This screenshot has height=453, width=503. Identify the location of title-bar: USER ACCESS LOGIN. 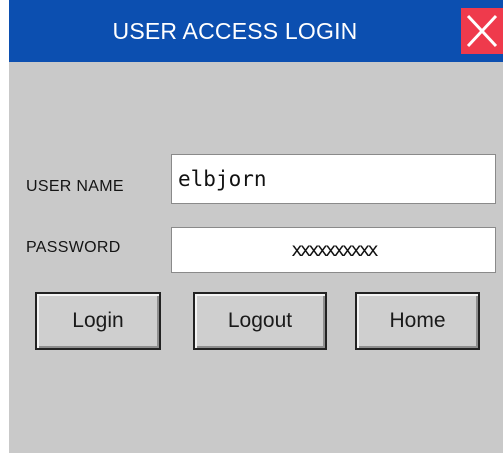
(256, 31).